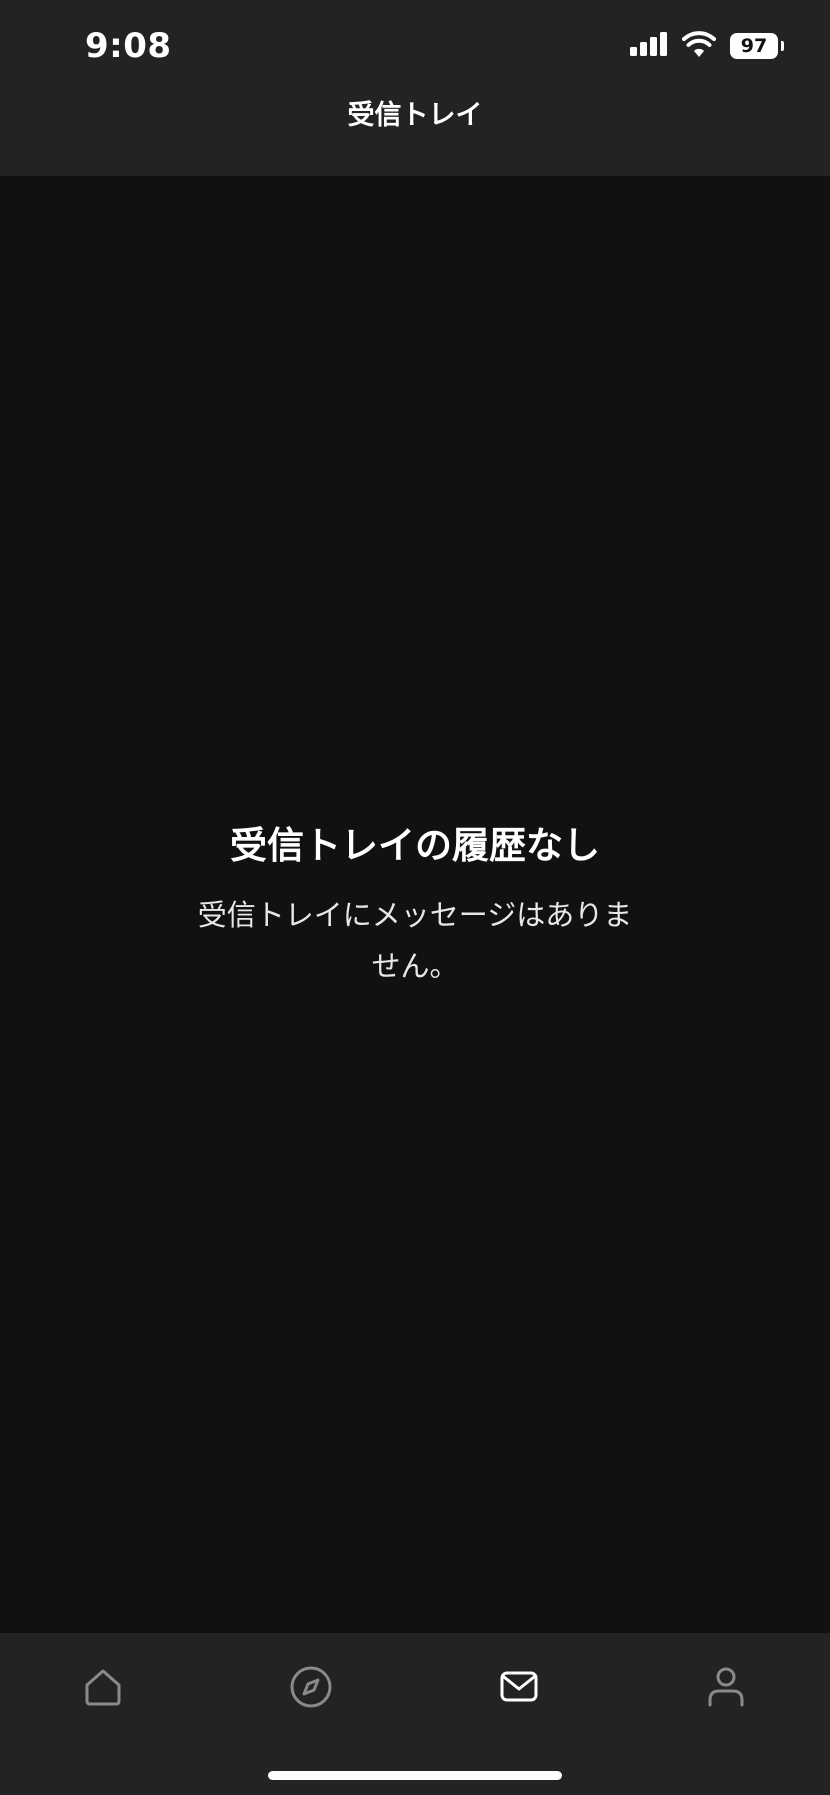 The image size is (830, 1795). I want to click on tab-home, so click(103, 1689).